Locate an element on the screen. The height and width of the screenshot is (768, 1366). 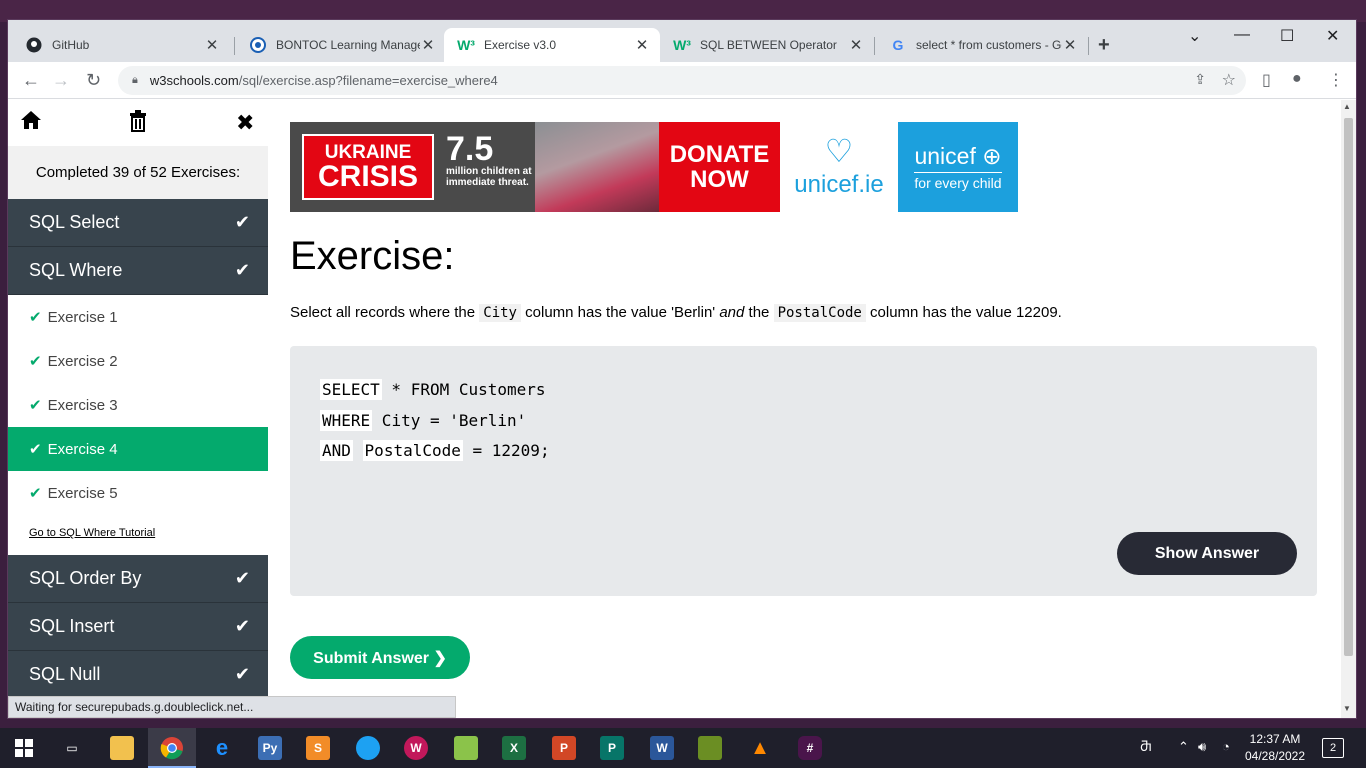
tab-google: G select * from customers - Go ✕ is located at coordinates (982, 45).